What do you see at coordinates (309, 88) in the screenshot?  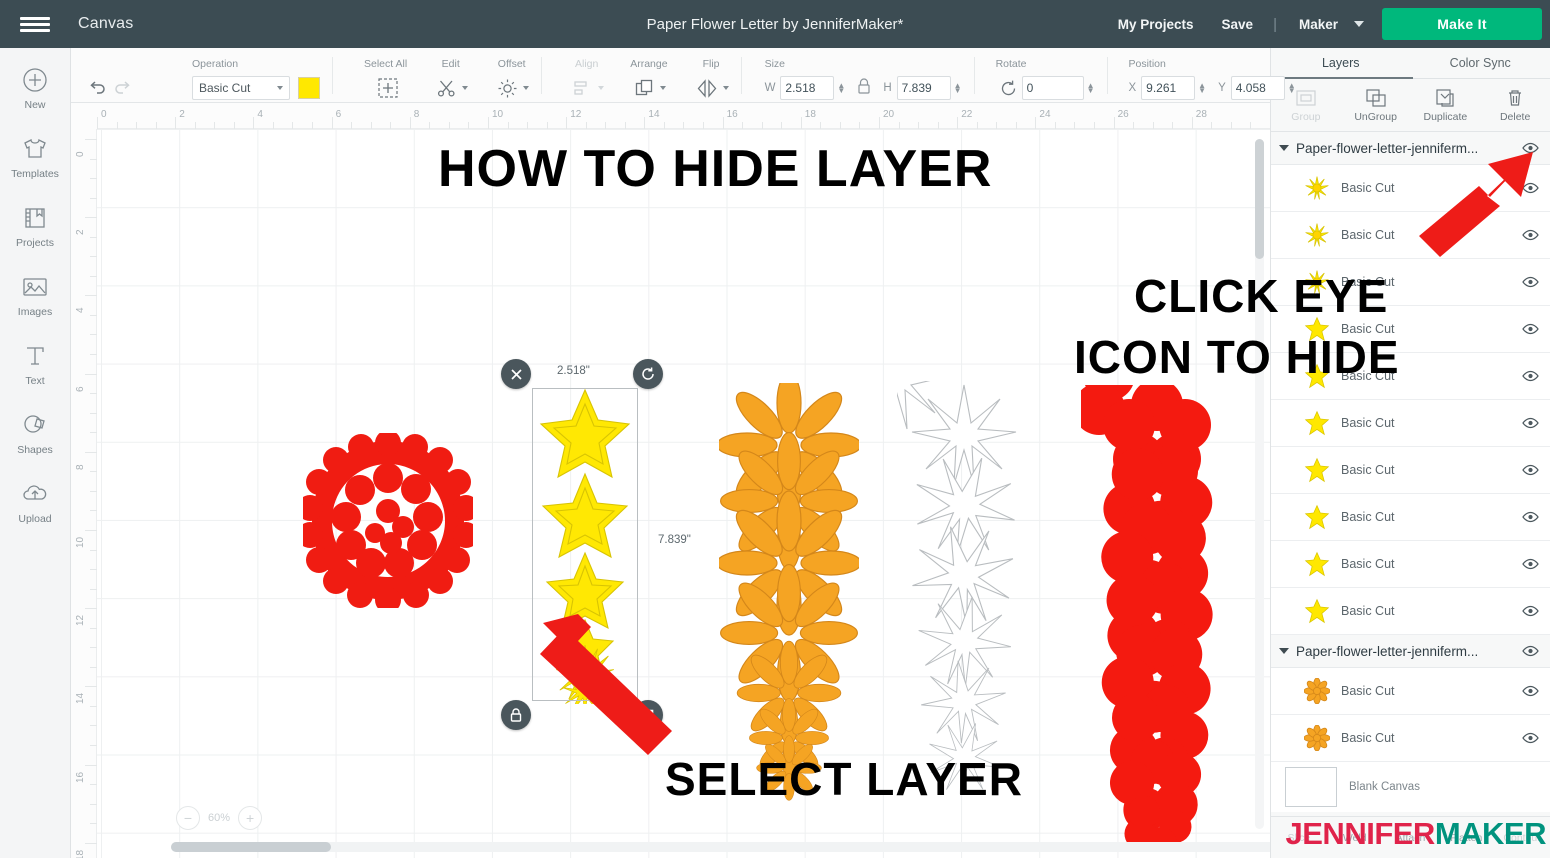 I see `operation-color-swatch` at bounding box center [309, 88].